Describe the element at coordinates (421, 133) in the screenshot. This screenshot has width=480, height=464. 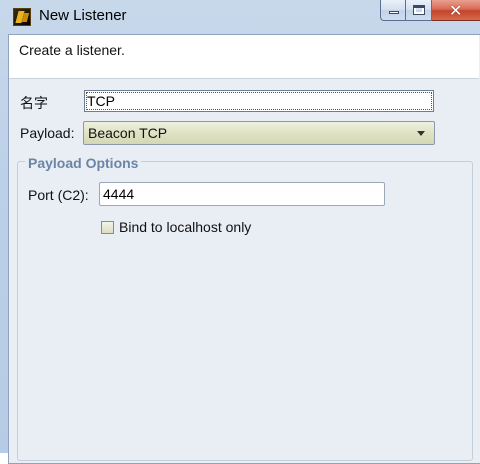
I see `chevron-down-icon` at that location.